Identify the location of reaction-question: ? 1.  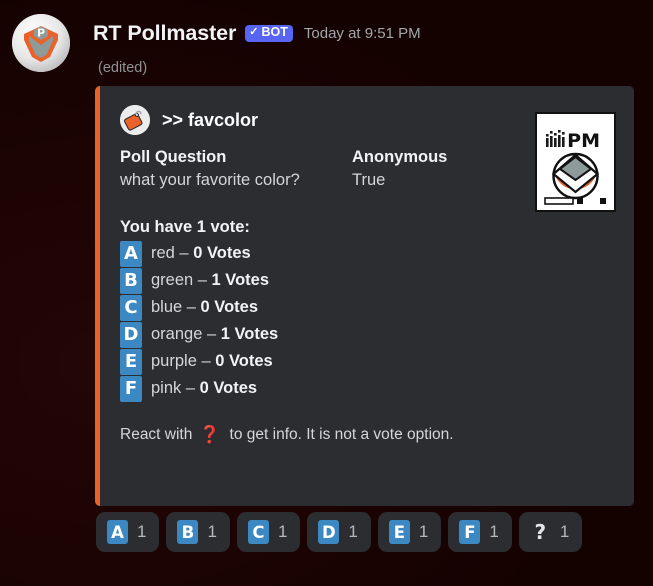
(550, 532).